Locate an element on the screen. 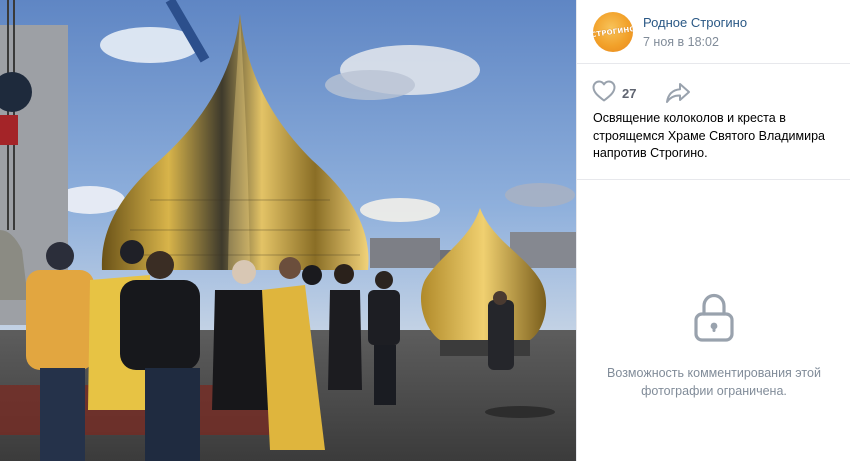 The image size is (850, 461). lock-icon is located at coordinates (714, 318).